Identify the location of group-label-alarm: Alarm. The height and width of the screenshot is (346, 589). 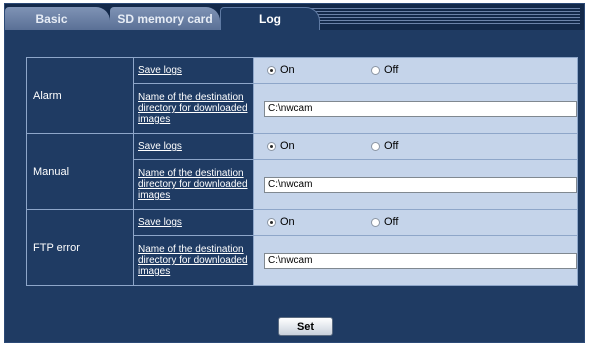
(80, 95).